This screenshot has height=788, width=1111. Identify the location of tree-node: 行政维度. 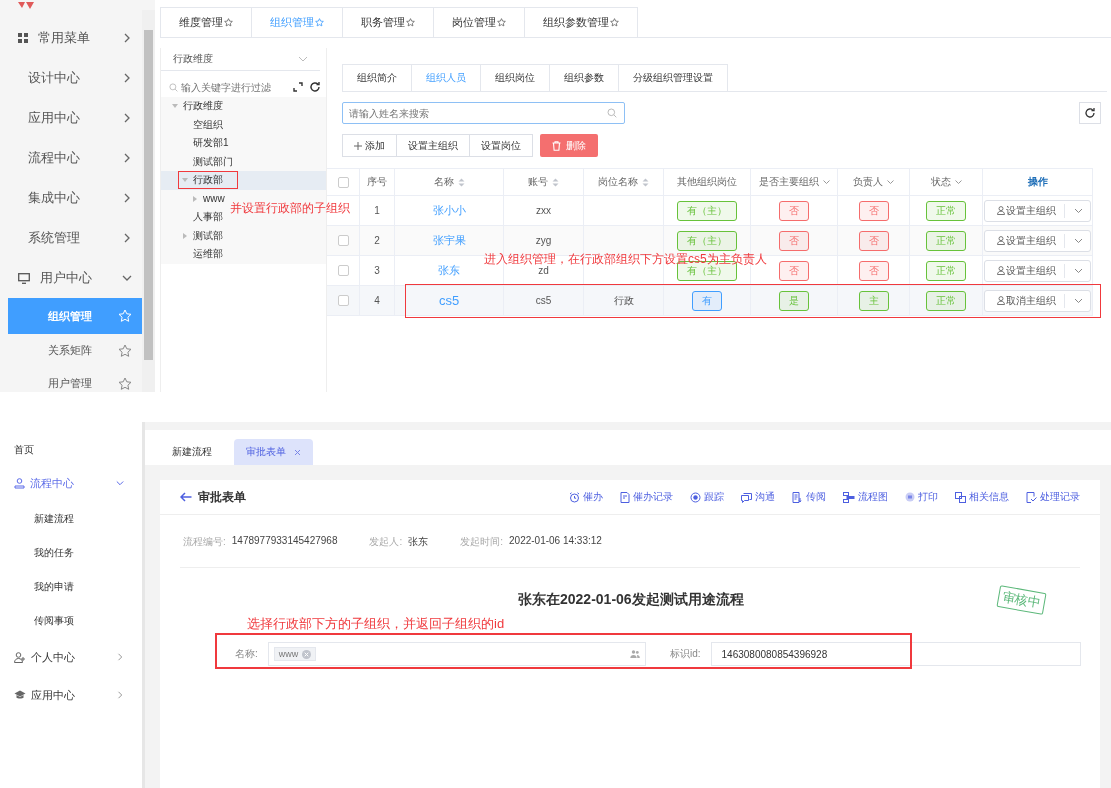
(201, 106).